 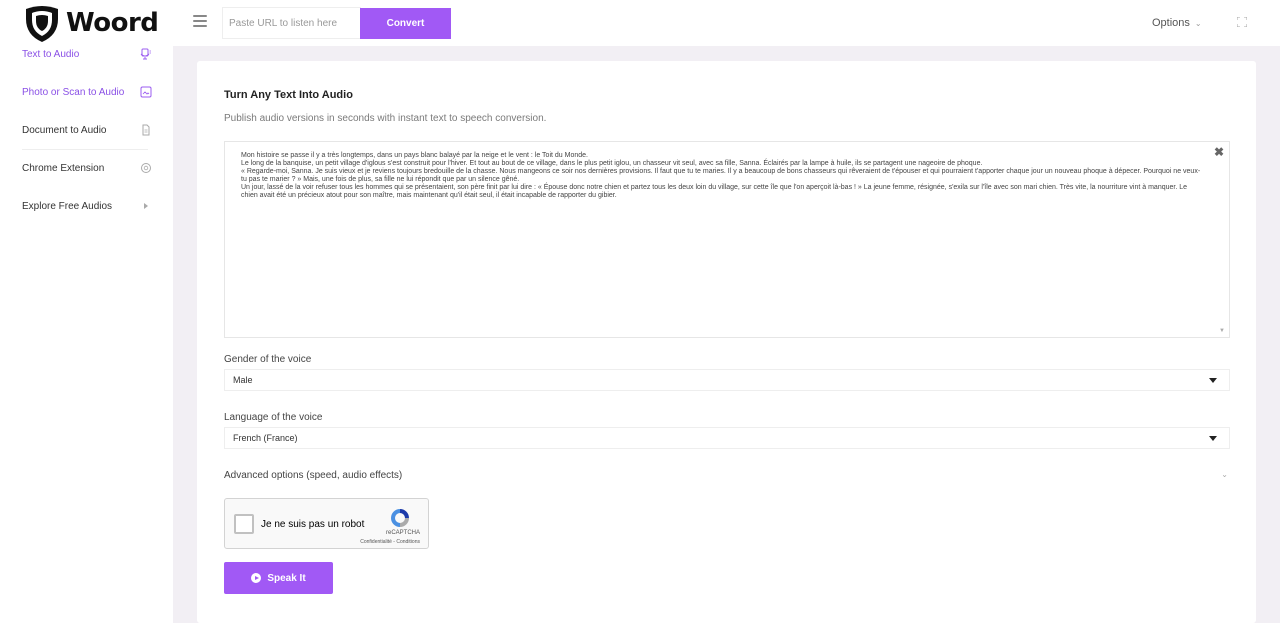 I want to click on sidebar-item-text-to-audio: Text to Audio, so click(x=87, y=54).